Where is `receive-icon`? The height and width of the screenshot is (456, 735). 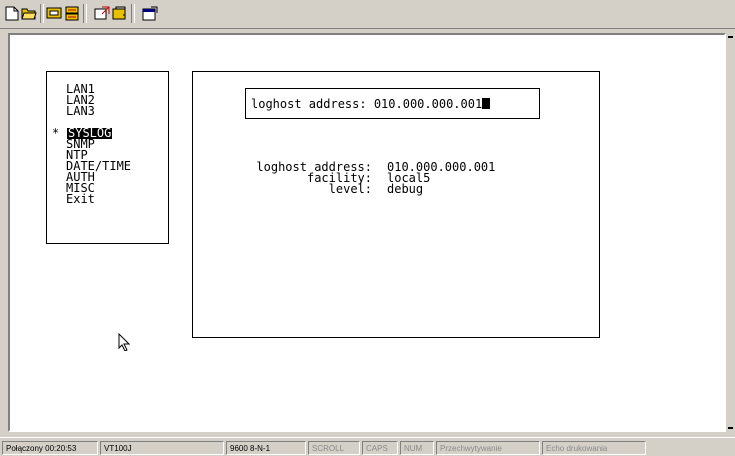
receive-icon is located at coordinates (120, 13).